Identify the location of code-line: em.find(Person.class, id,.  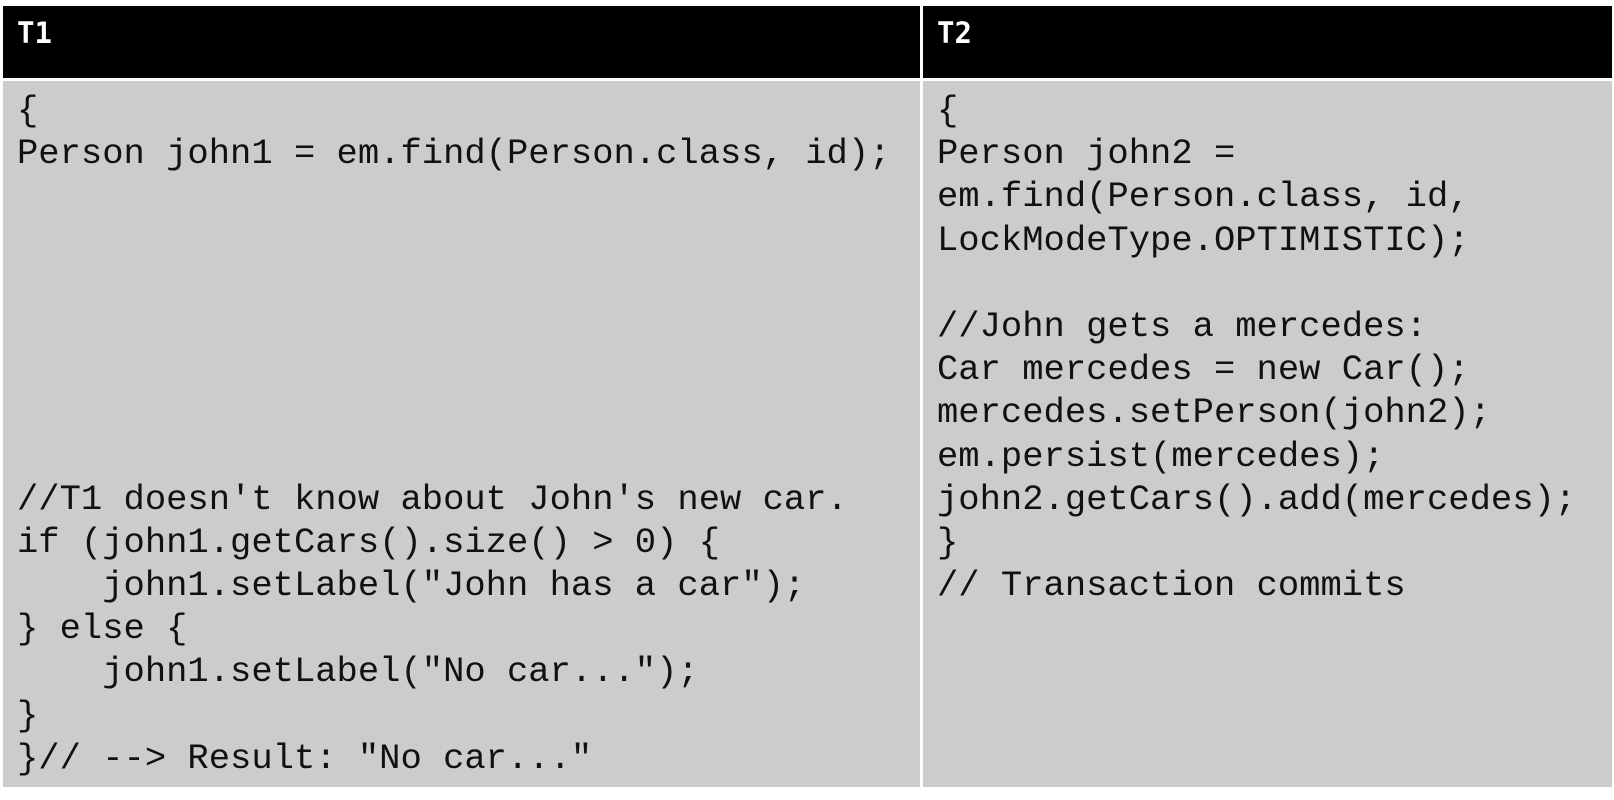
(1203, 197).